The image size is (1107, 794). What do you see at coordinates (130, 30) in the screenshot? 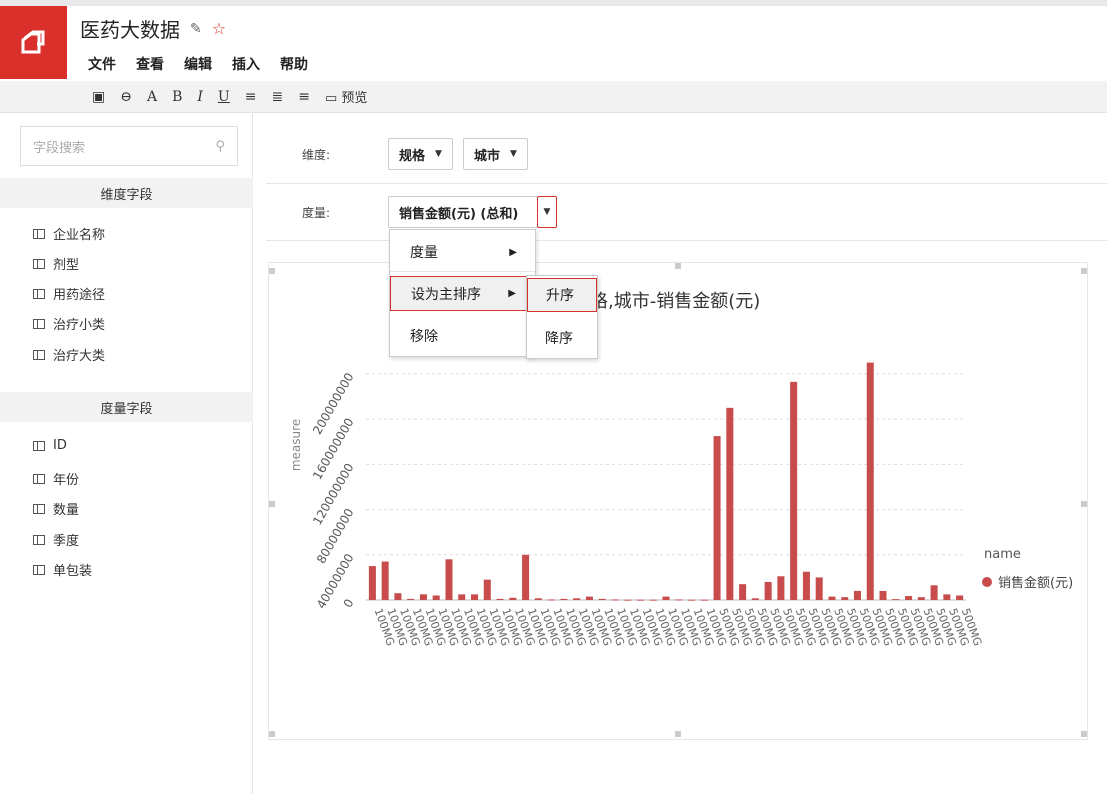
I see `report-title: 医药大数据` at bounding box center [130, 30].